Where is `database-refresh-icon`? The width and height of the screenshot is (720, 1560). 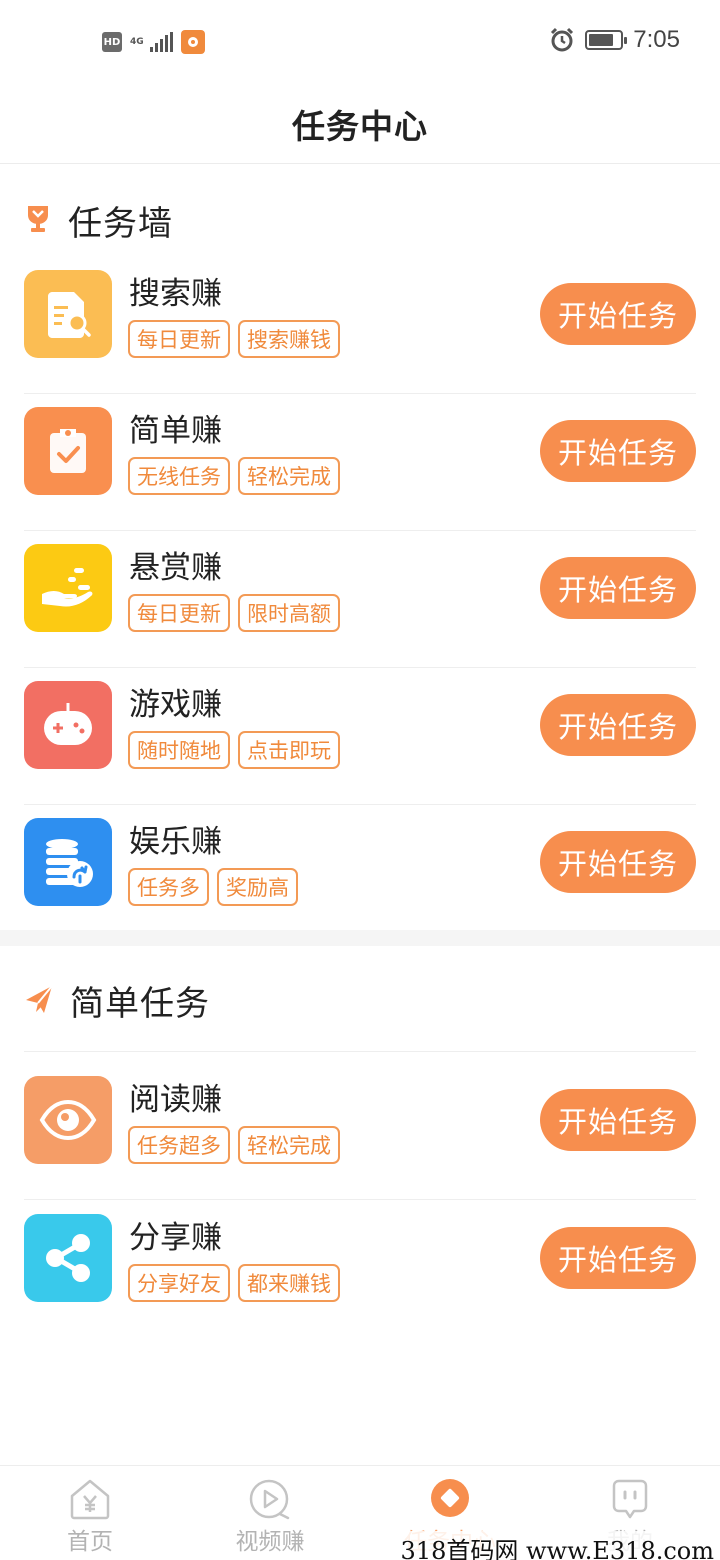
database-refresh-icon is located at coordinates (68, 862).